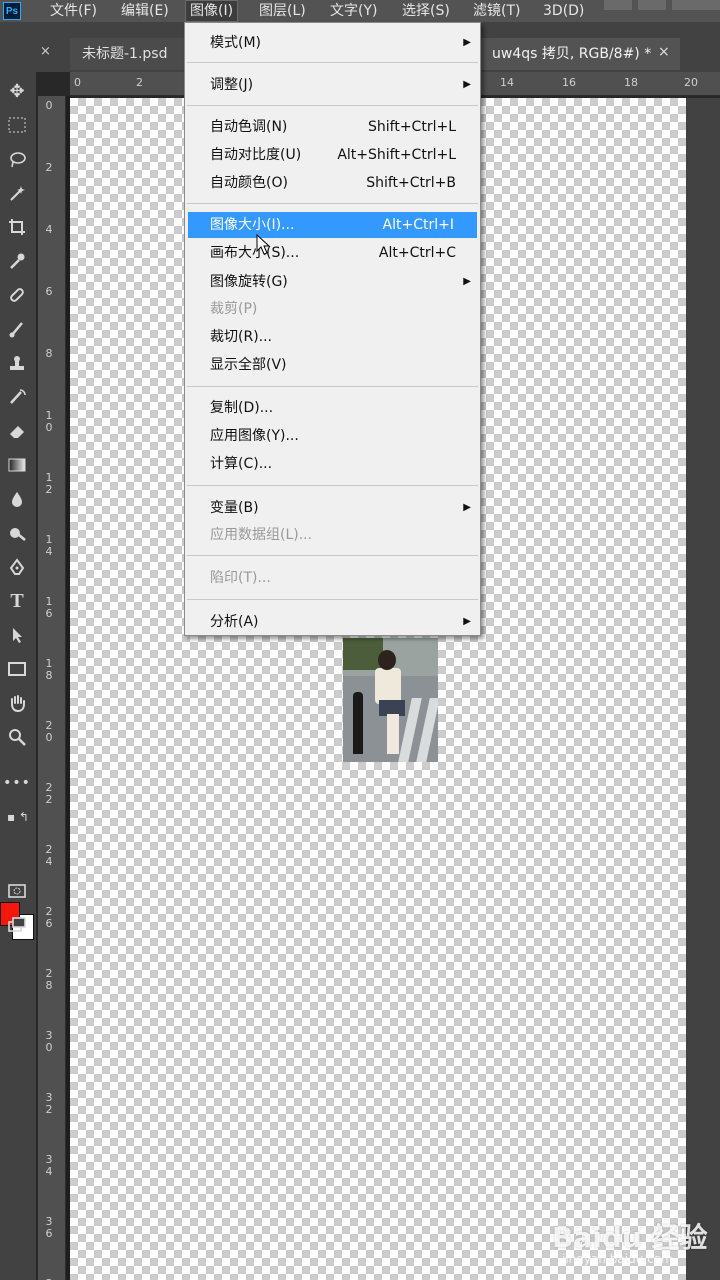 The image size is (720, 1280). Describe the element at coordinates (332, 127) in the screenshot. I see `menu-item-auto-tone: 自动色调(N) Shift+Ctrl+L` at that location.